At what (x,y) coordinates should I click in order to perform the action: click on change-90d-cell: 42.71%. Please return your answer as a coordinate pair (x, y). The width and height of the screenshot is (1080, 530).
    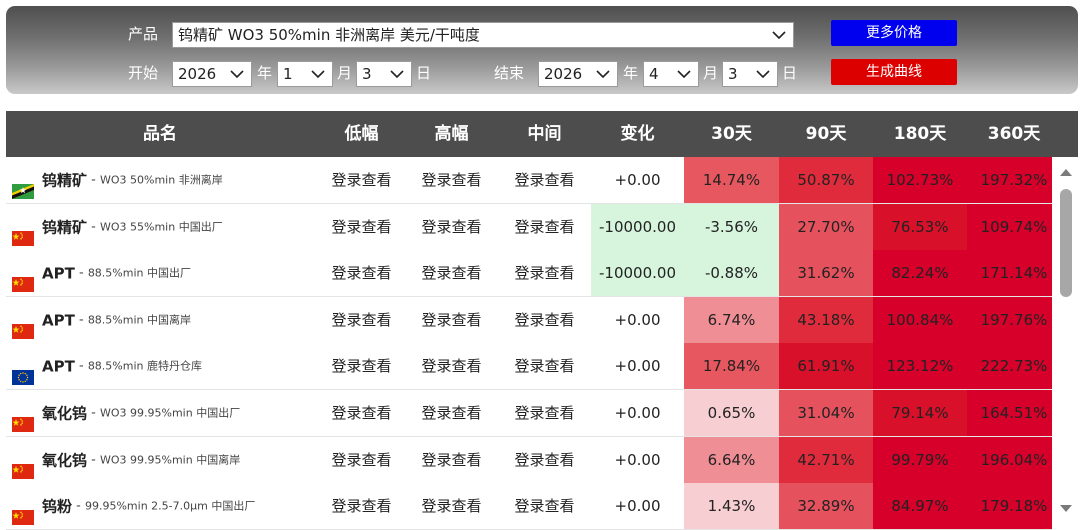
    Looking at the image, I should click on (826, 459).